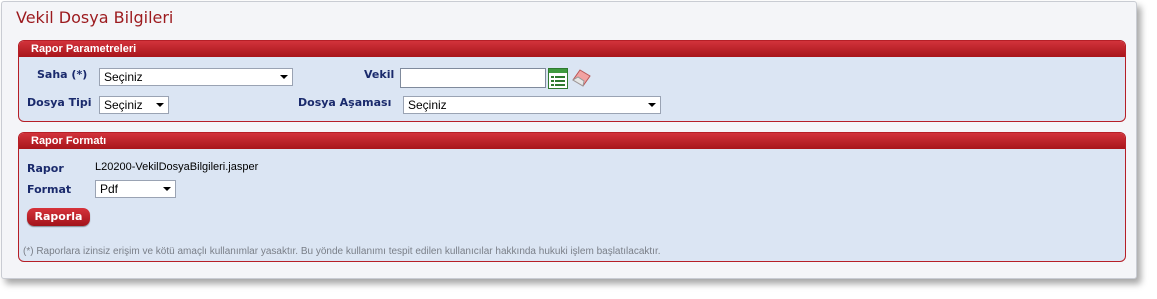  What do you see at coordinates (427, 105) in the screenshot?
I see `dosya-asamasi-select-value: Seçiniz` at bounding box center [427, 105].